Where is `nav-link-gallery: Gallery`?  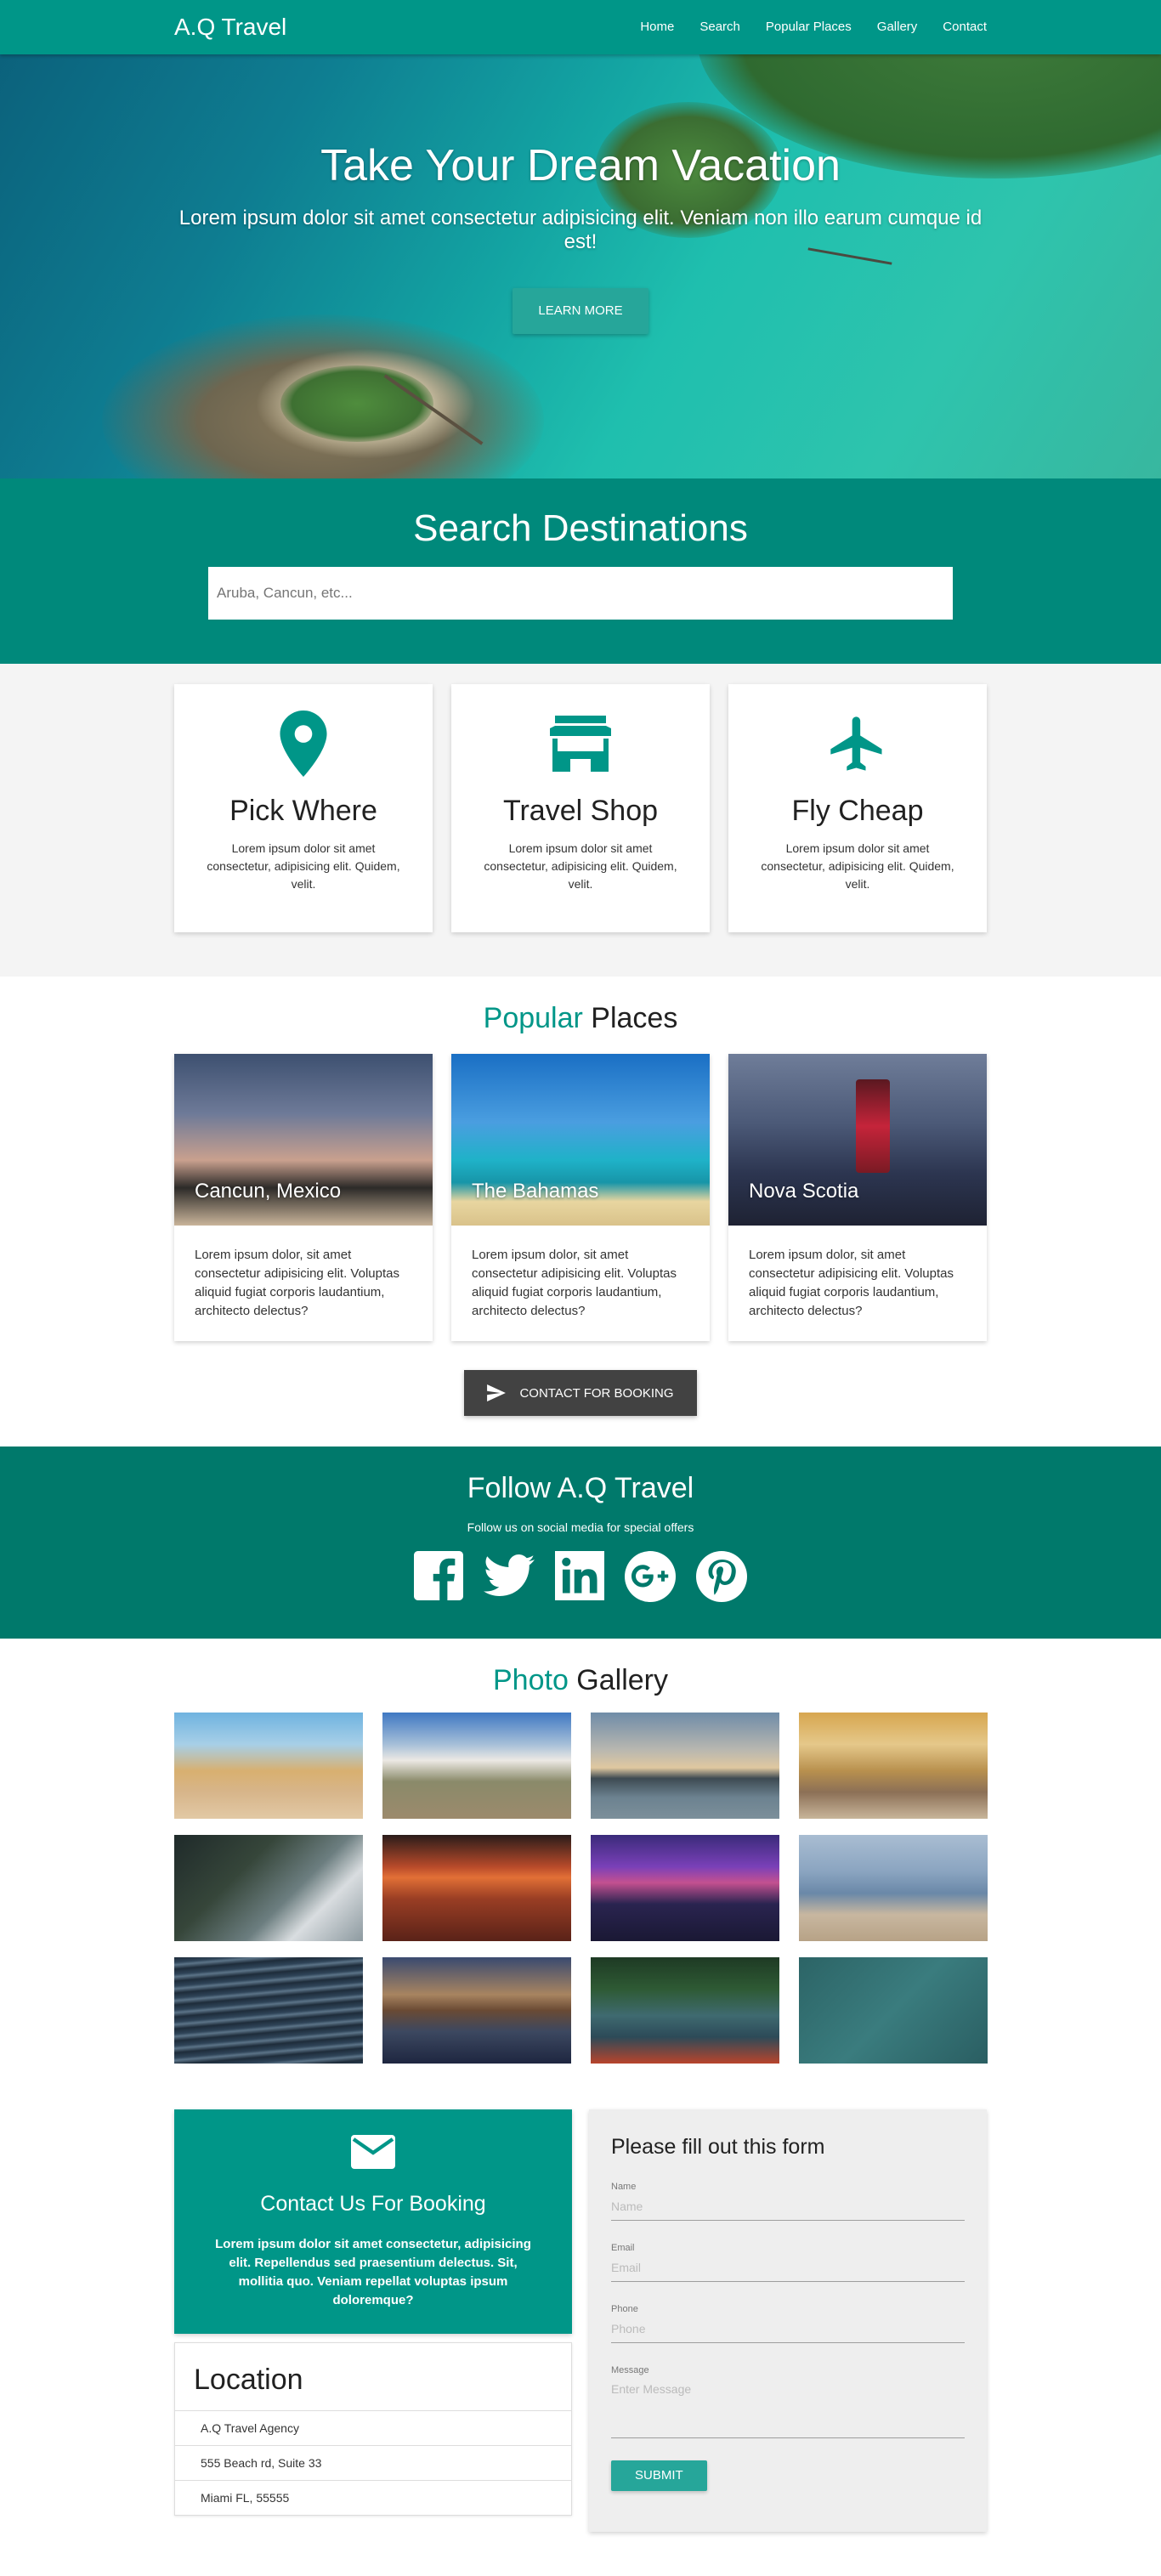
nav-link-gallery: Gallery is located at coordinates (897, 27).